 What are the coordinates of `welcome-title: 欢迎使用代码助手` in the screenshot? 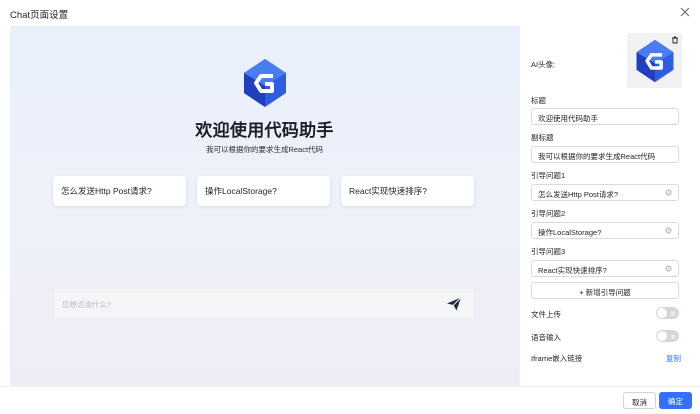 It's located at (264, 130).